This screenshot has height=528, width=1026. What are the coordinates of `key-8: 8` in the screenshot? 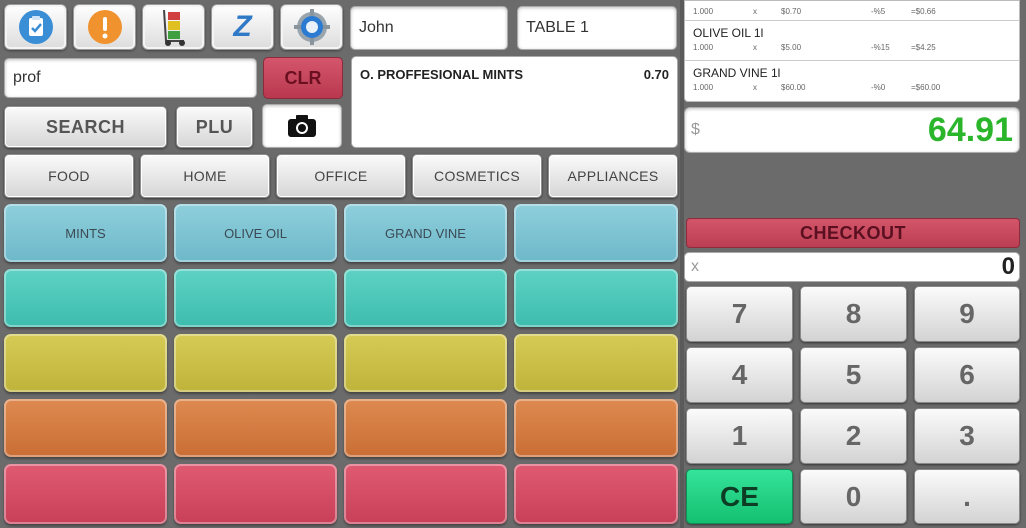 It's located at (853, 314).